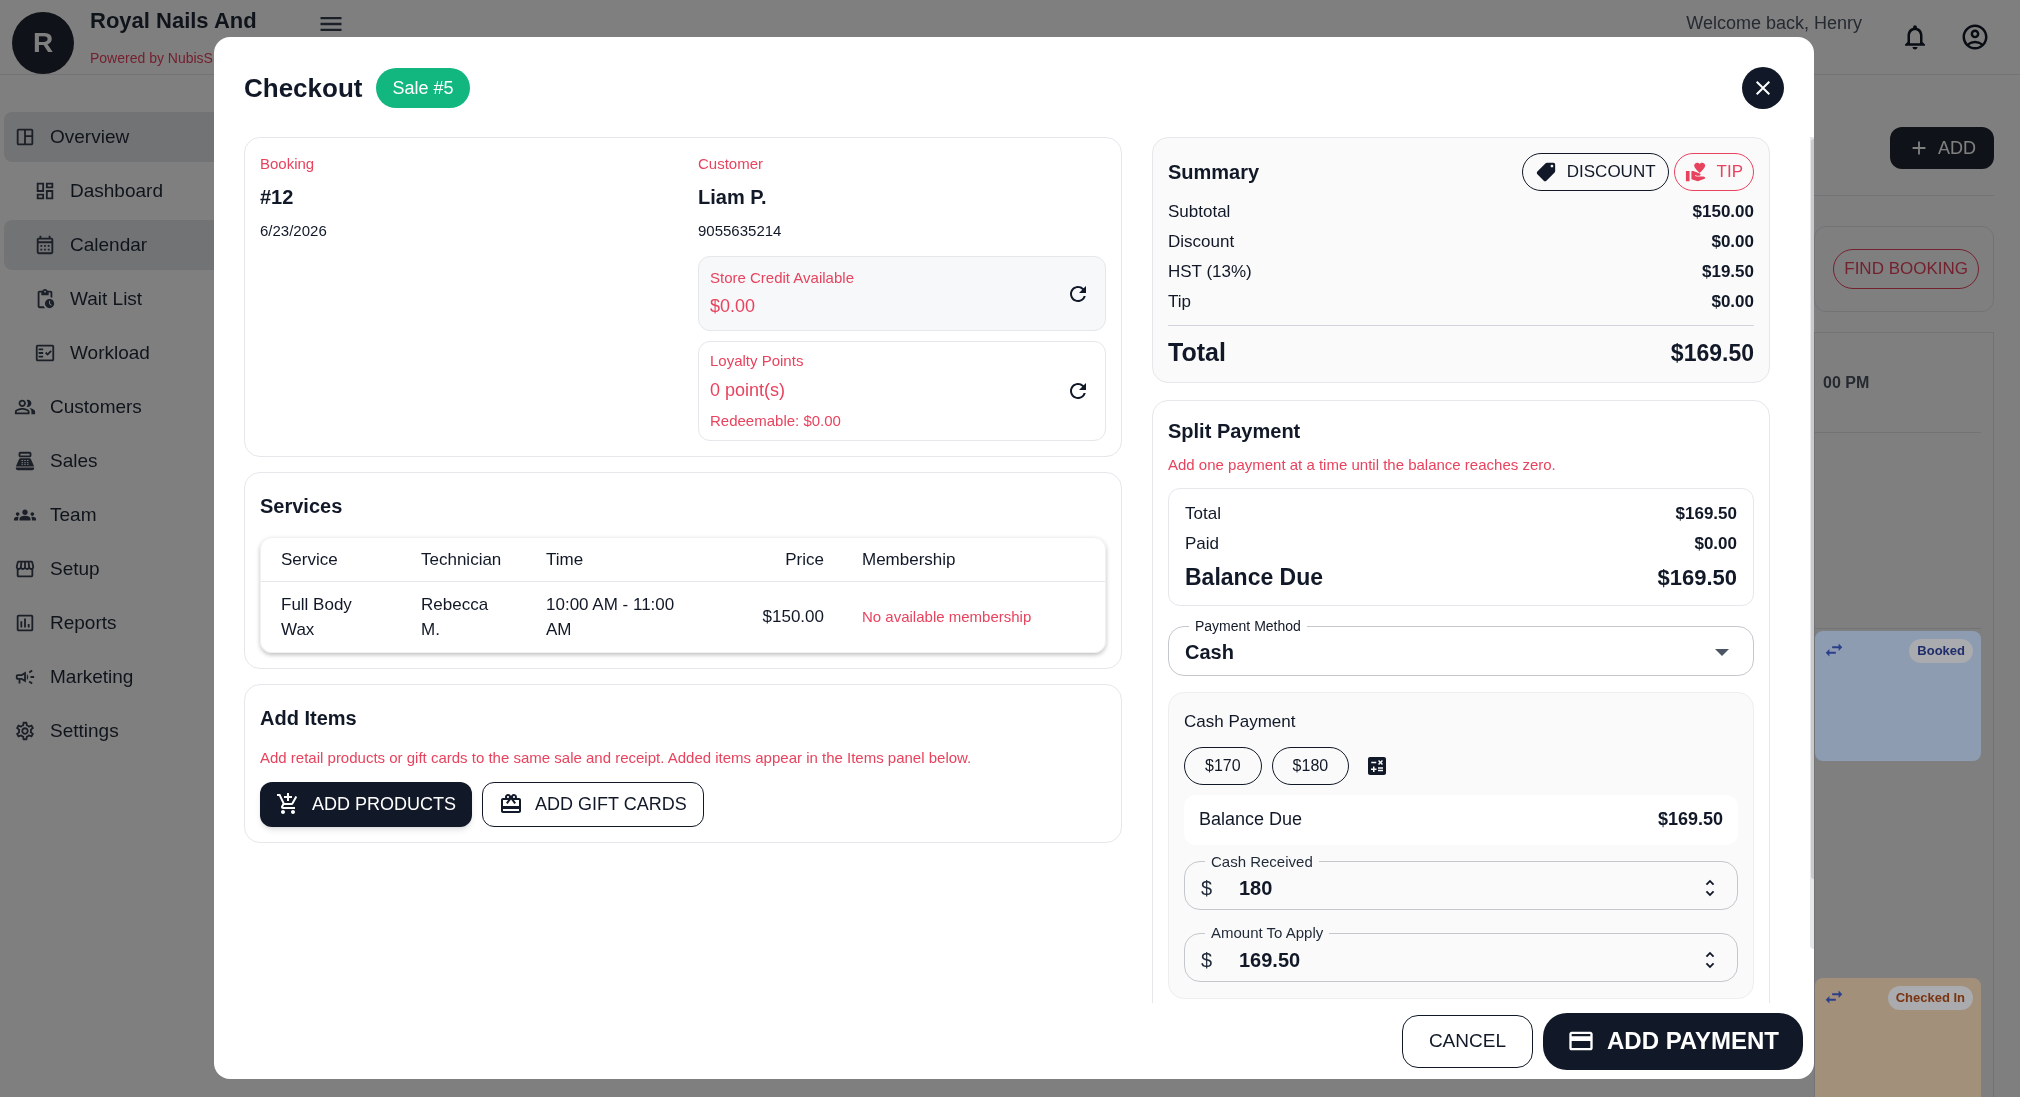  I want to click on time-label: 00 PM, so click(1846, 382).